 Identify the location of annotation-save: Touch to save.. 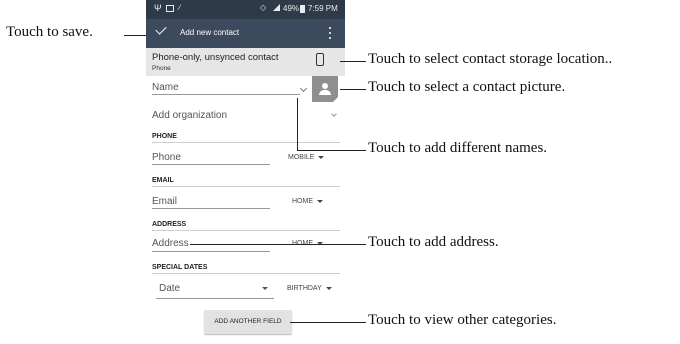
(49, 32).